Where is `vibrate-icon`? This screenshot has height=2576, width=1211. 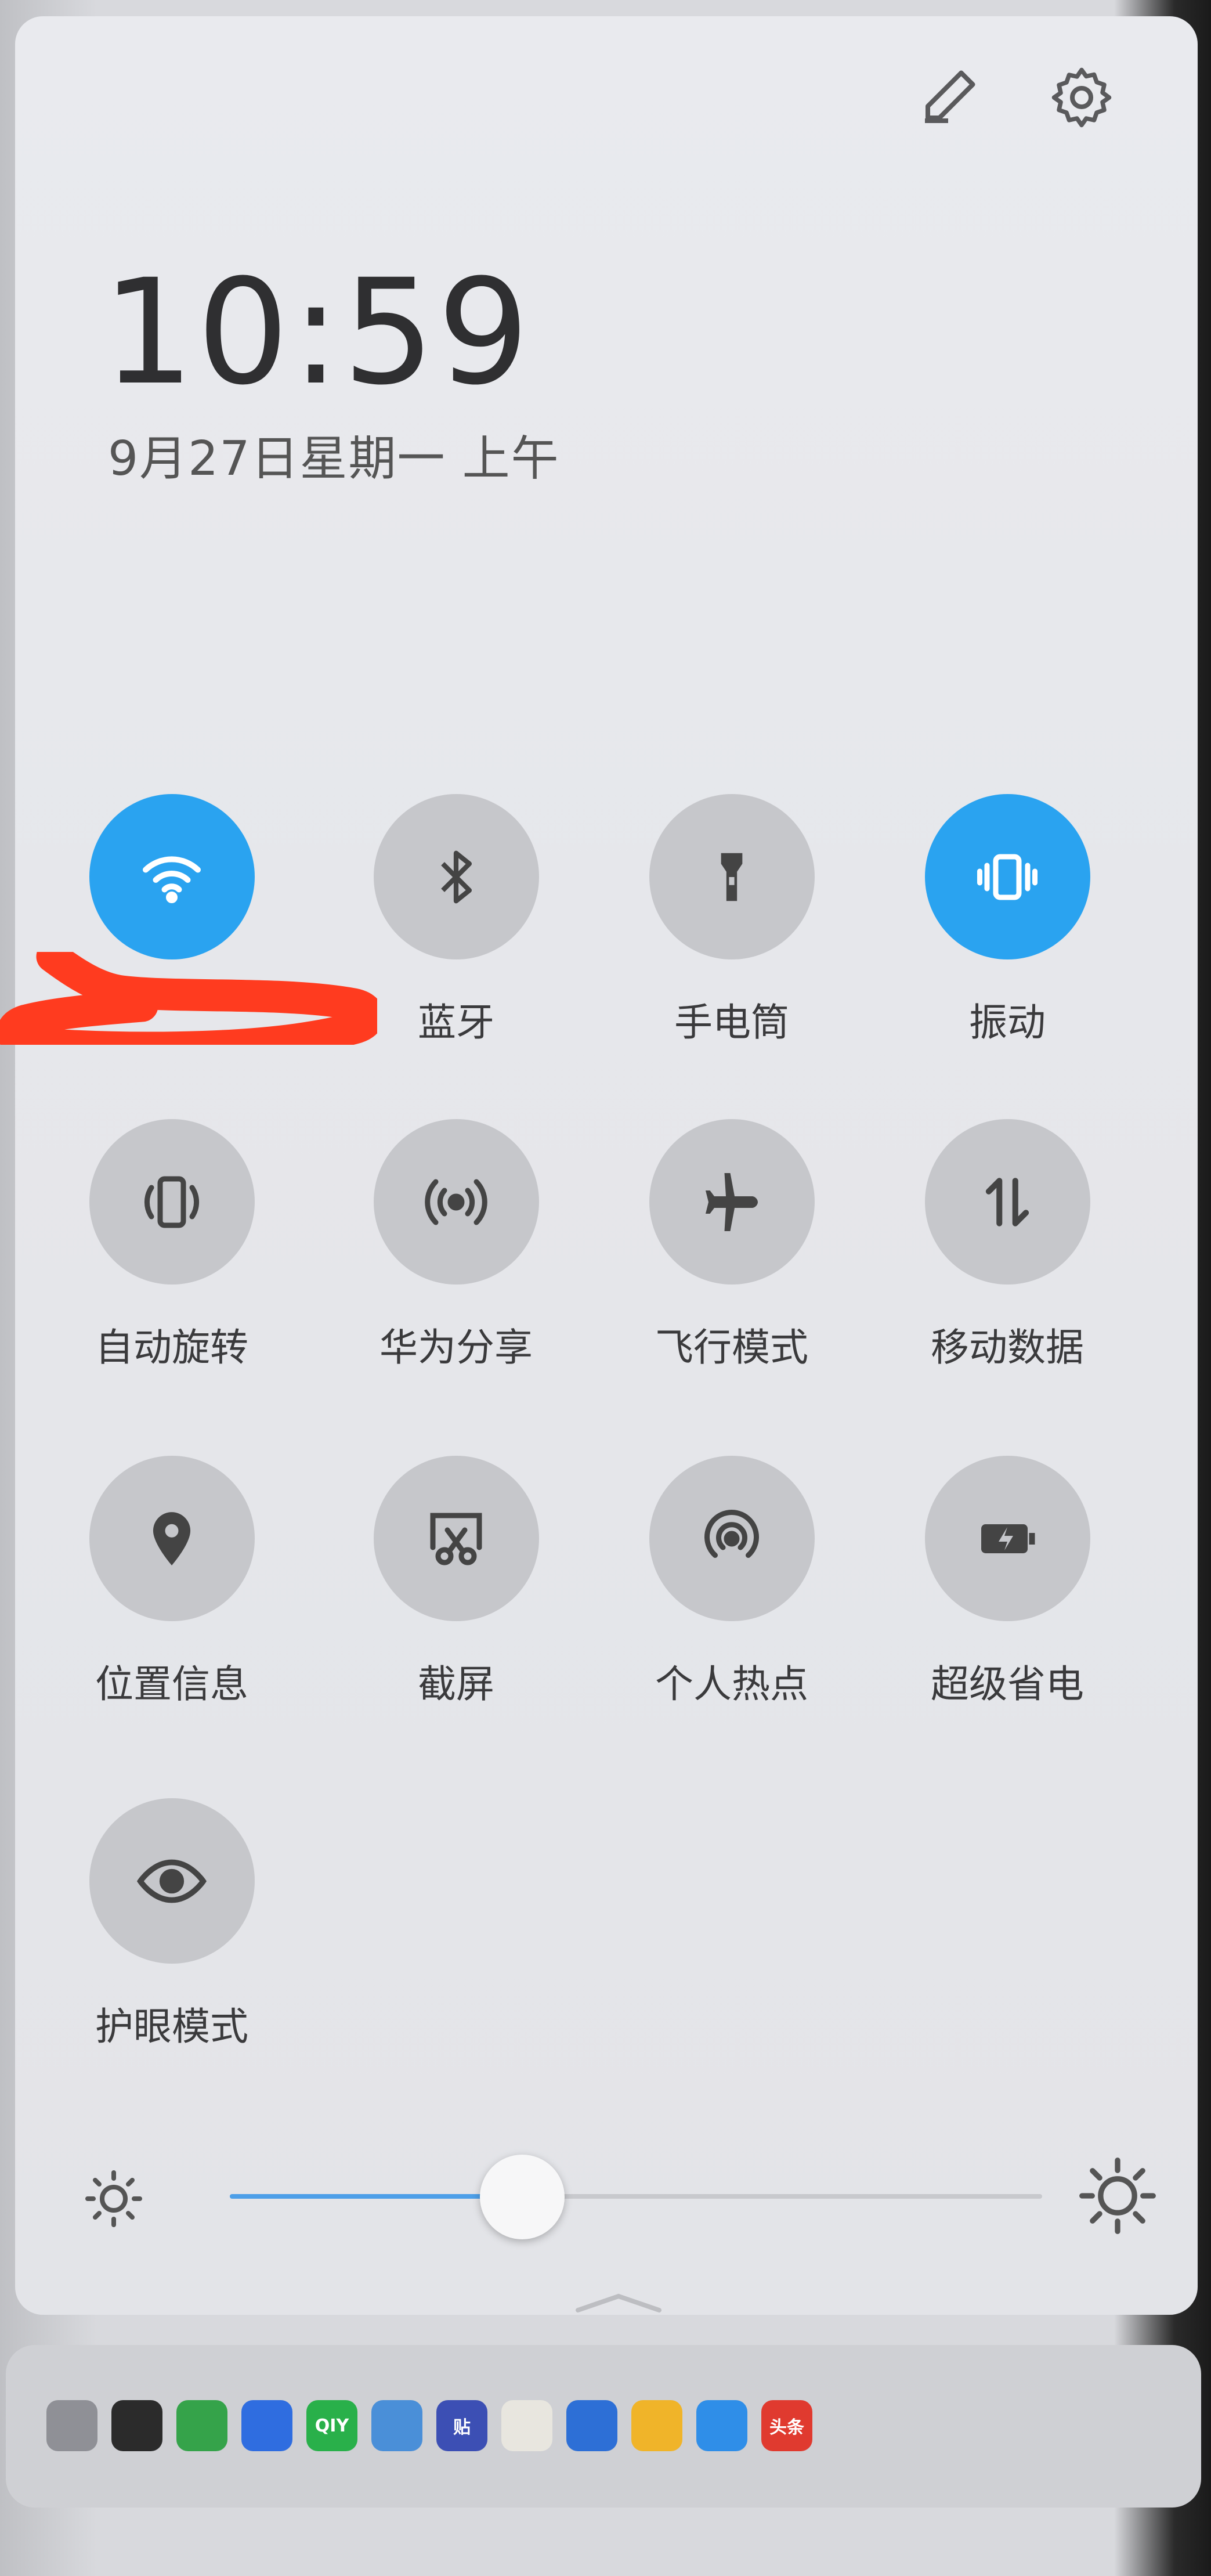
vibrate-icon is located at coordinates (1007, 876).